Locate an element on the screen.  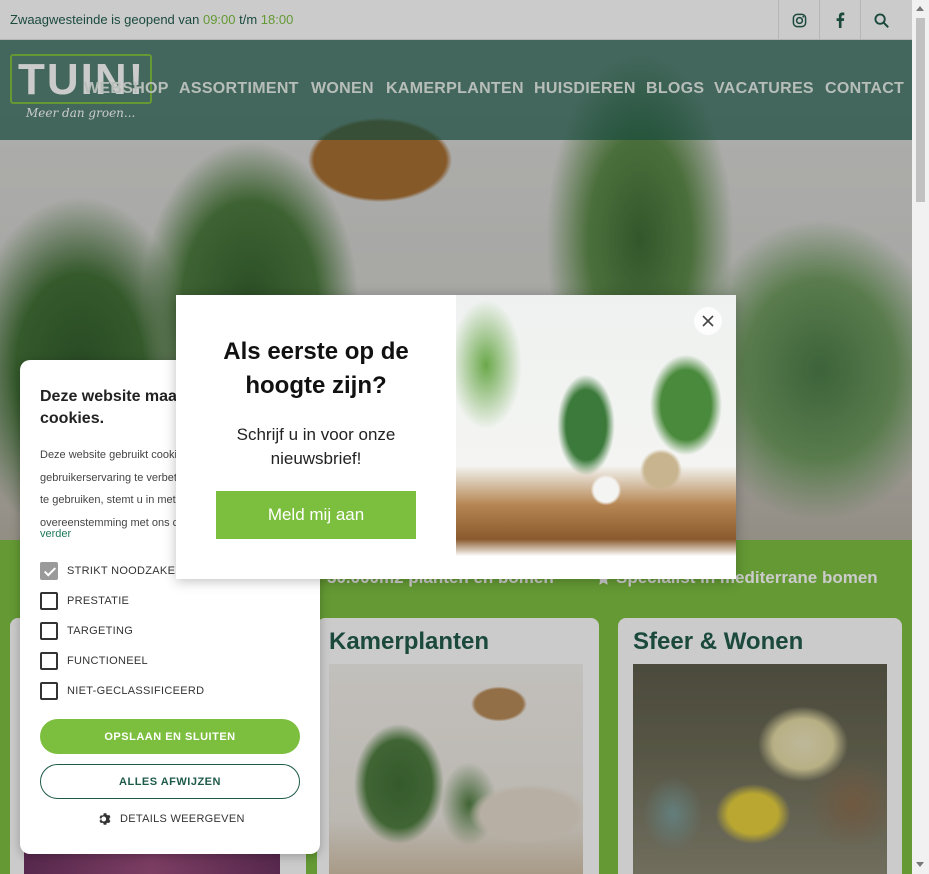
cookie-option-functional: FUNCTIONEEL is located at coordinates (94, 661).